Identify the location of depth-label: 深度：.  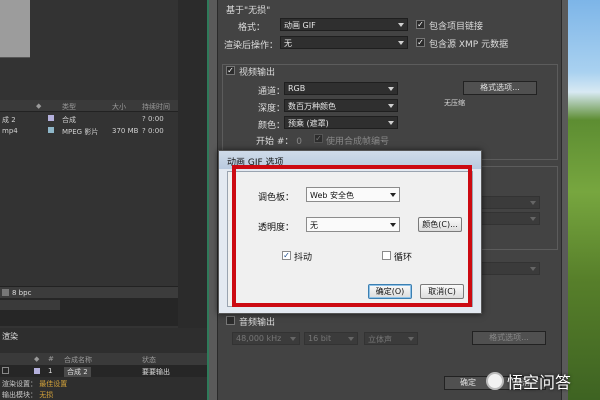
(272, 109).